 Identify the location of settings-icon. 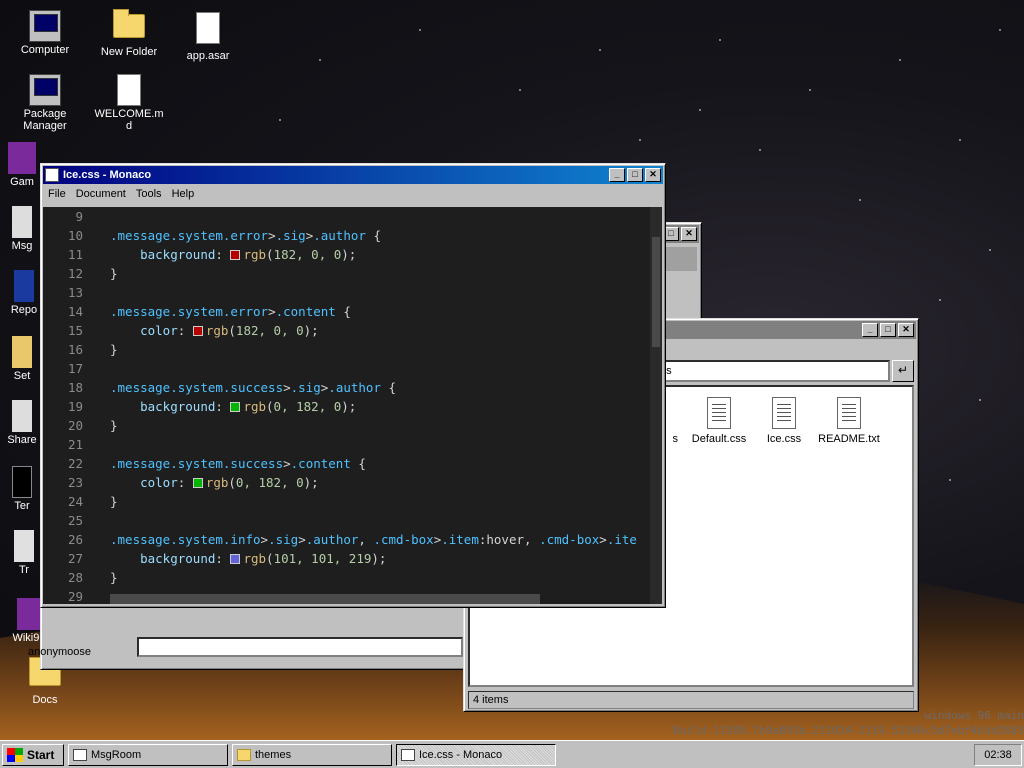
(22, 352).